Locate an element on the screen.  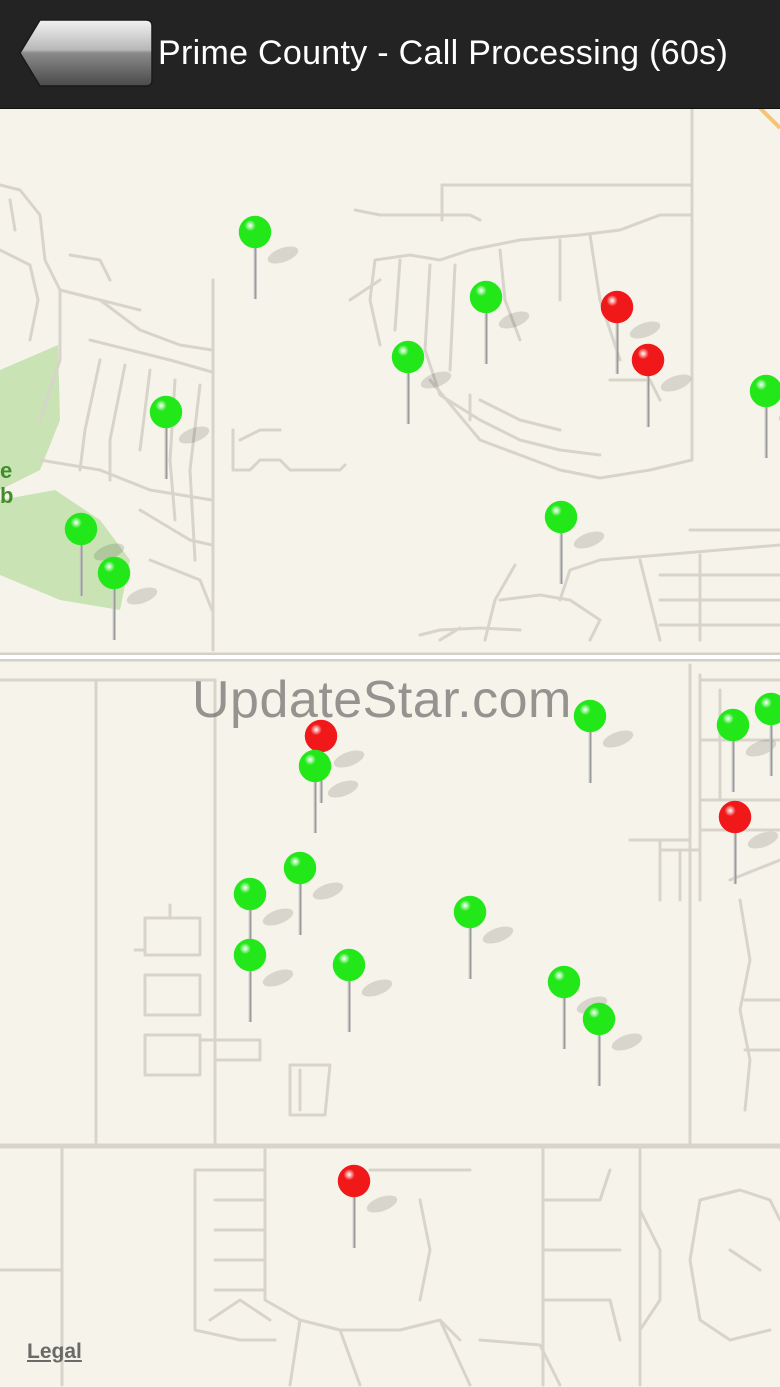
watermark: UpdateStar.com is located at coordinates (382, 700).